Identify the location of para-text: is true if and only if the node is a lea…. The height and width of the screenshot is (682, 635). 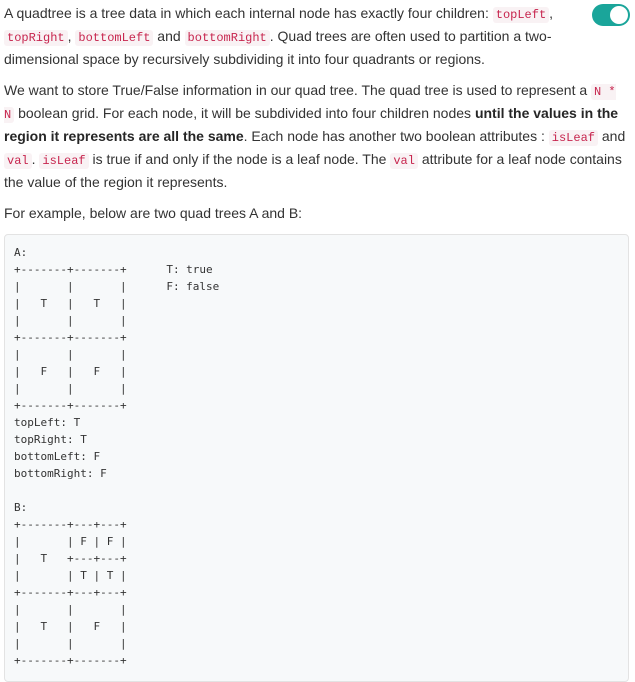
(239, 159).